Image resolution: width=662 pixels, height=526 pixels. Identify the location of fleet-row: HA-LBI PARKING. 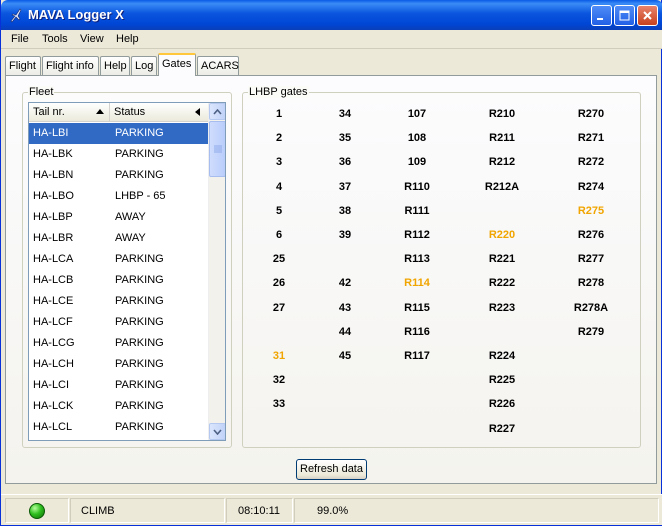
(119, 133).